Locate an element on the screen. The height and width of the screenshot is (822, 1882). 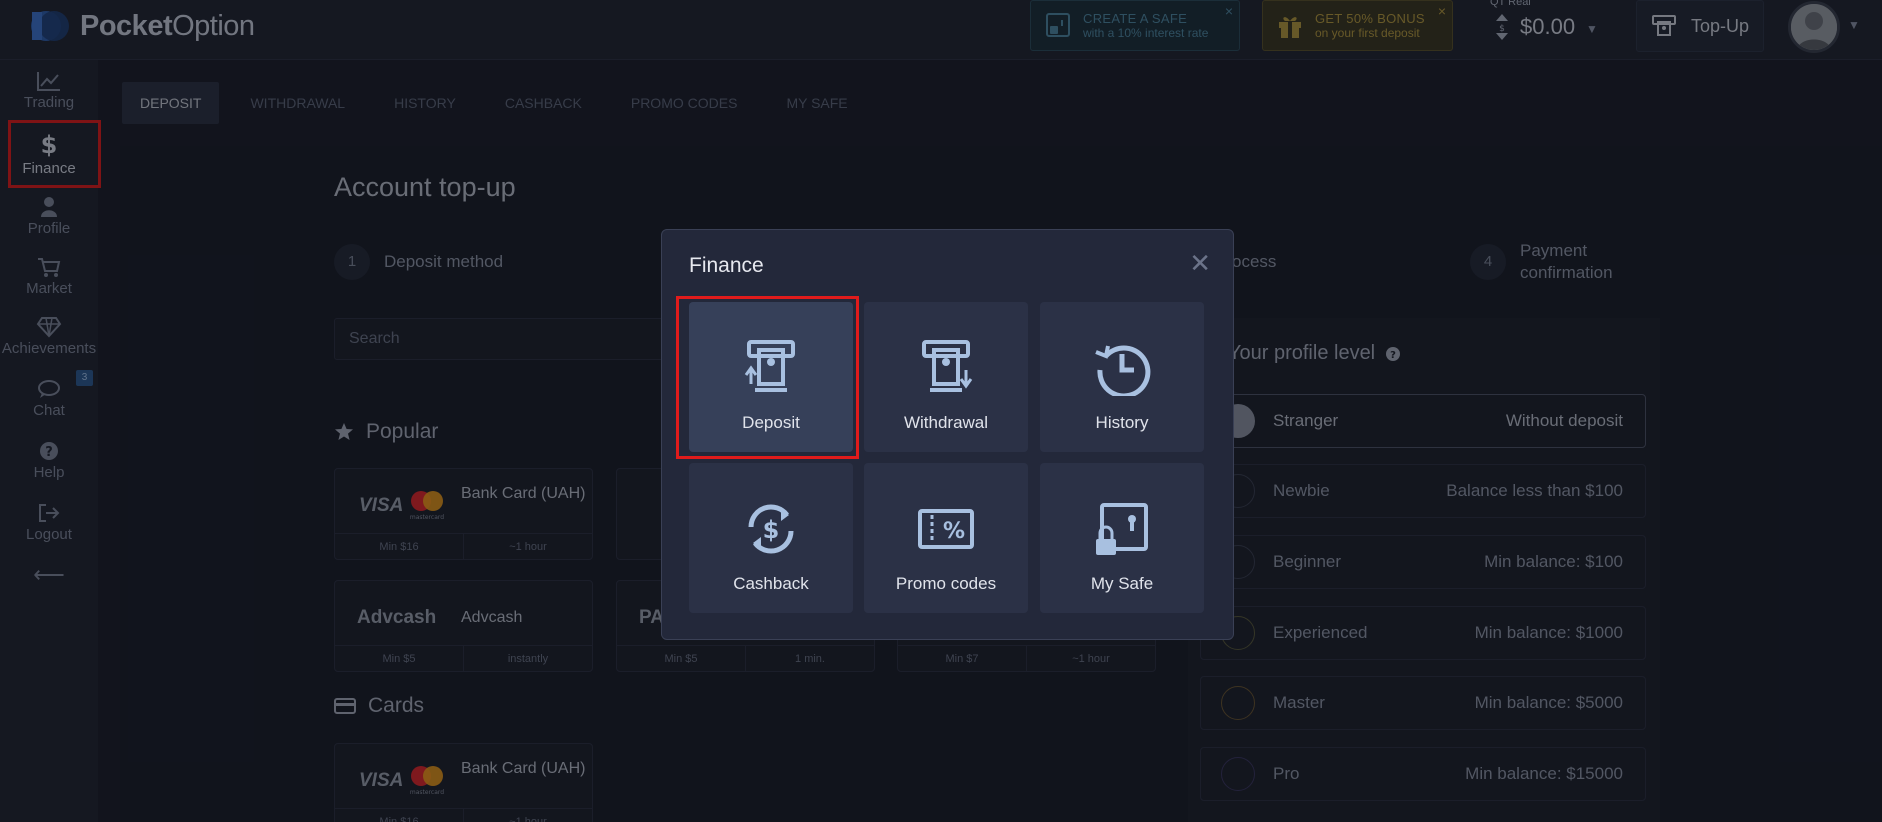
modal-title: Finance is located at coordinates (726, 265).